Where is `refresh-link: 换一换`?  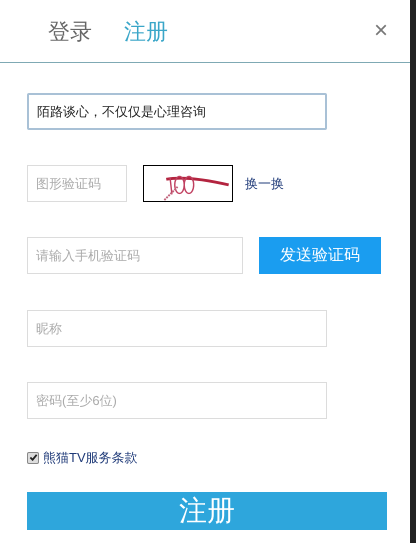
refresh-link: 换一换 is located at coordinates (264, 184).